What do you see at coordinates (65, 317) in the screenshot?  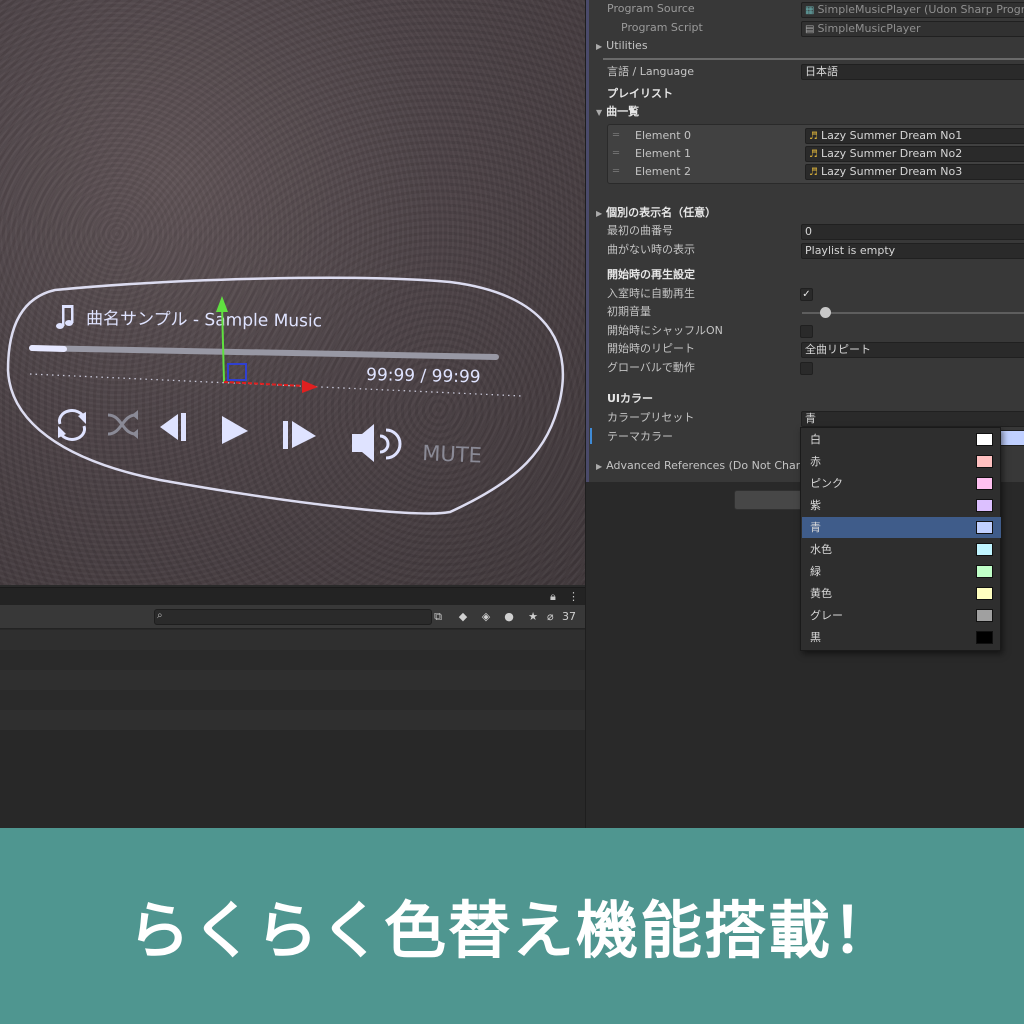 I see `music-note-icon` at bounding box center [65, 317].